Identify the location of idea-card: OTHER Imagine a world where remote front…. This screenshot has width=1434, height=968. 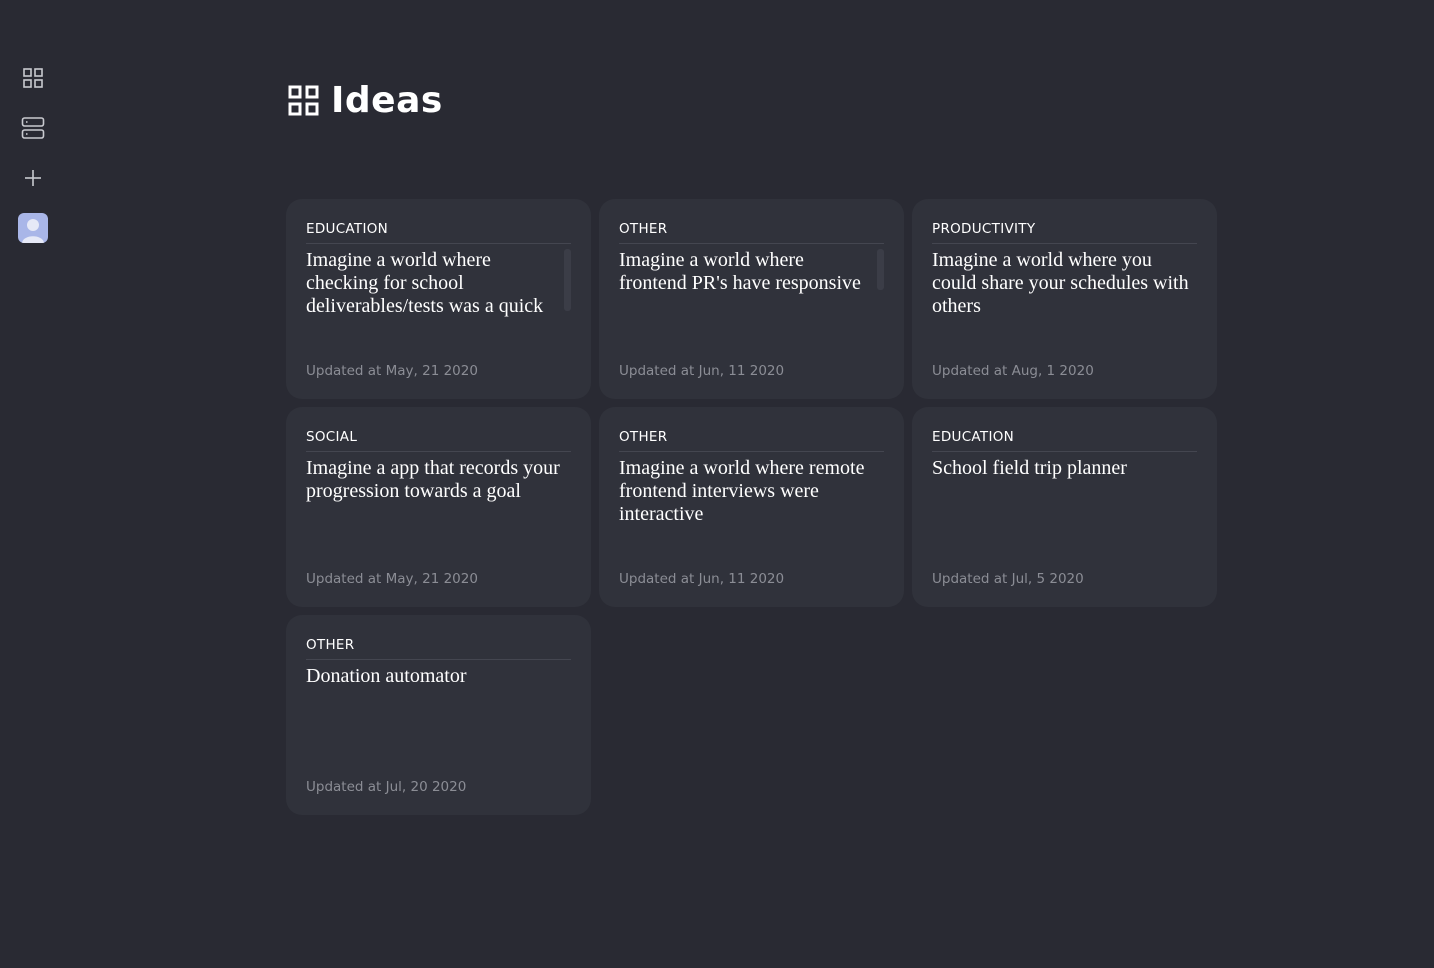
(751, 507).